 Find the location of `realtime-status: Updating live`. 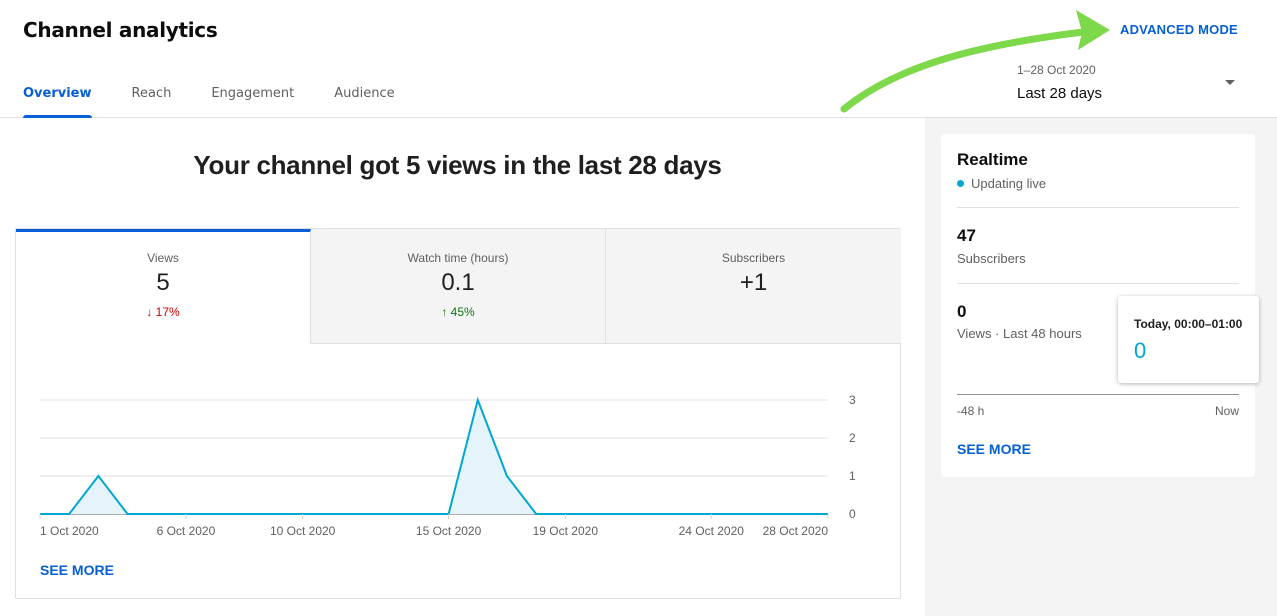

realtime-status: Updating live is located at coordinates (1001, 183).